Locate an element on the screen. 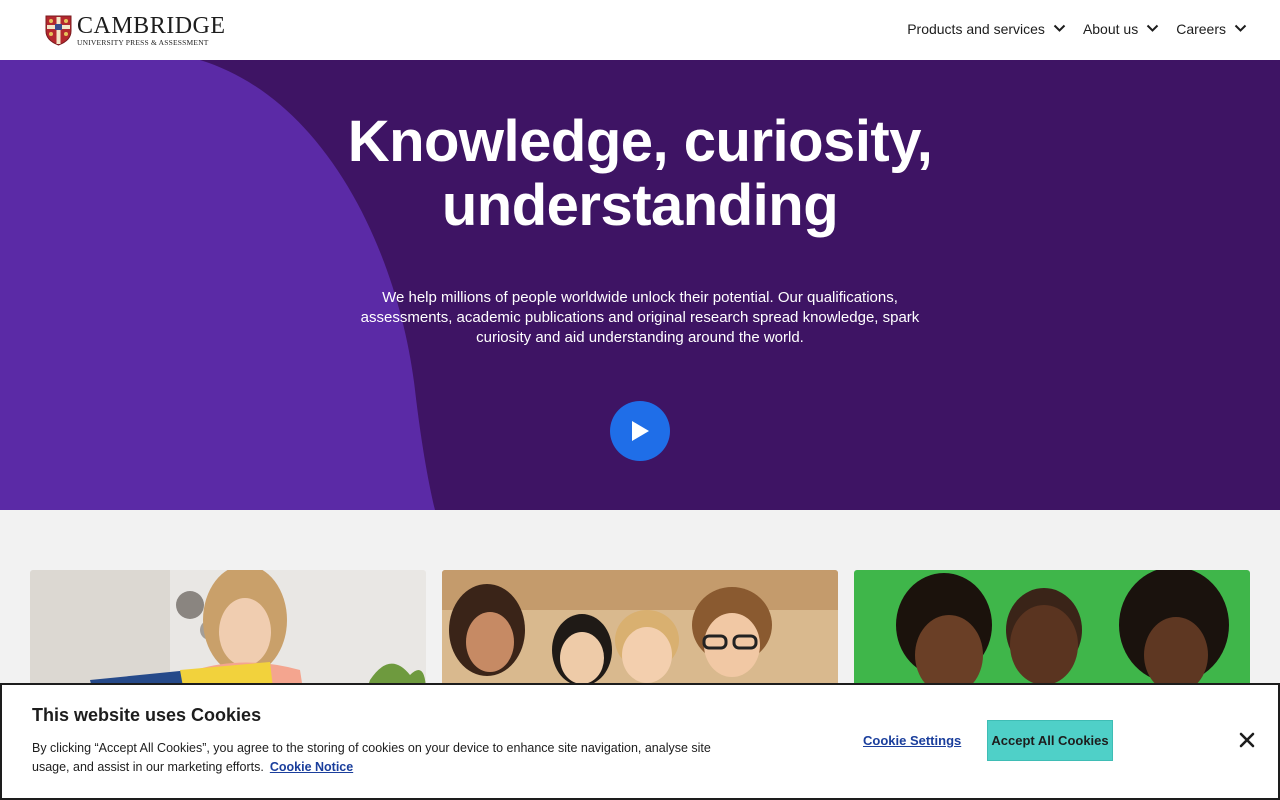 The height and width of the screenshot is (800, 1280). play-icon is located at coordinates (640, 431).